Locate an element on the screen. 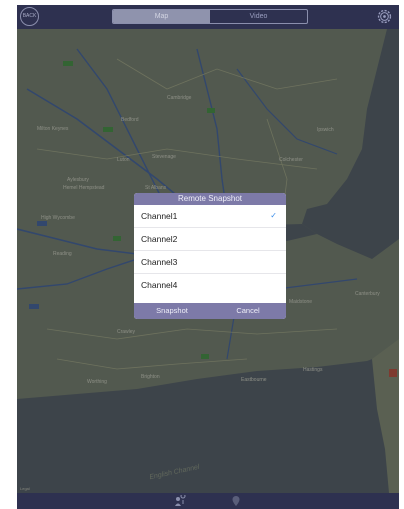 This screenshot has width=404, height=509. channel-label: Channel2 is located at coordinates (159, 239).